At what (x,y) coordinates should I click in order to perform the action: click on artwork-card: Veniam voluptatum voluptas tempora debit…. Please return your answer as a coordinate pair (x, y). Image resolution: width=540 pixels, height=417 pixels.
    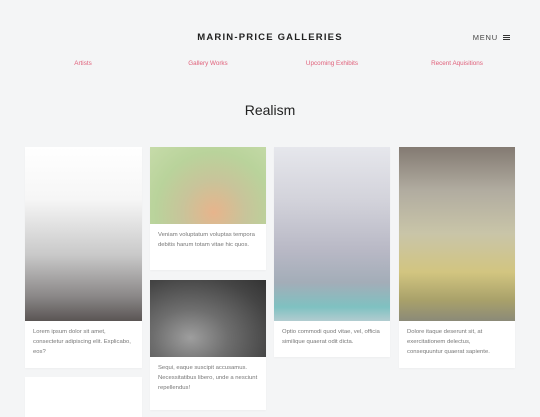
    Looking at the image, I should click on (208, 208).